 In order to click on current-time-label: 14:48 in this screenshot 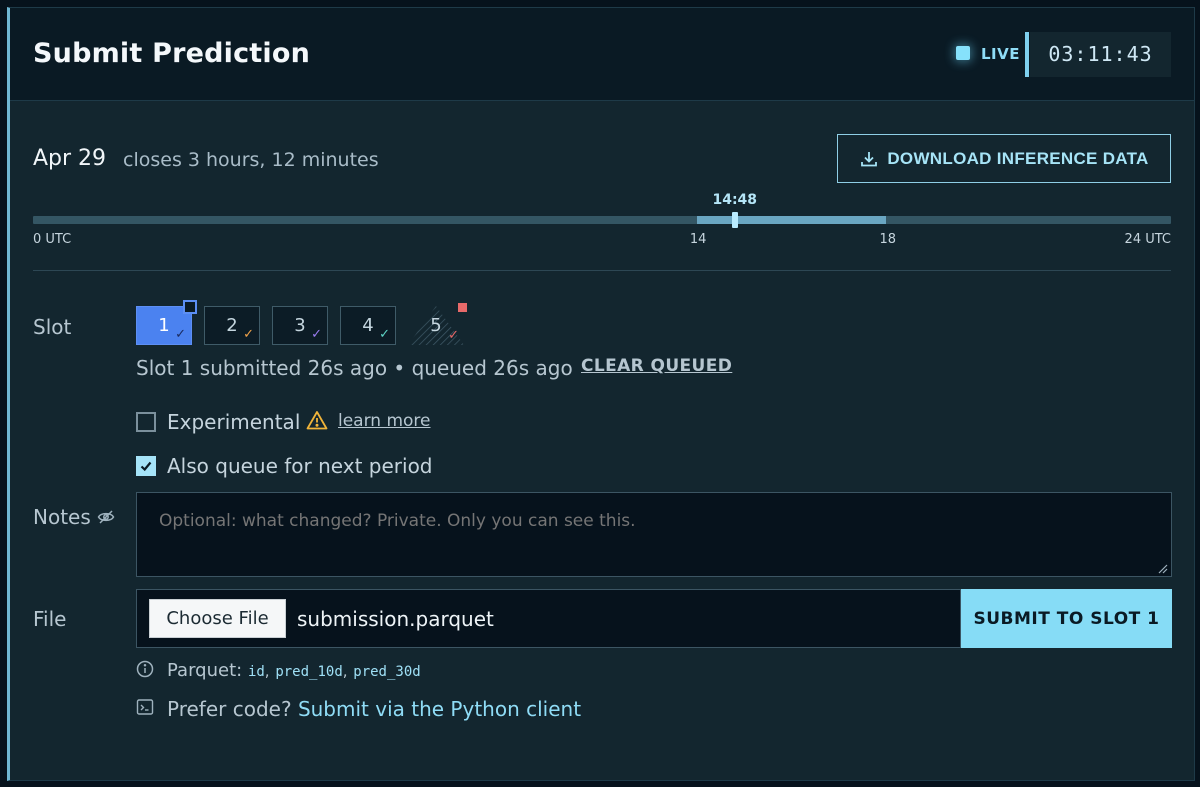, I will do `click(735, 200)`.